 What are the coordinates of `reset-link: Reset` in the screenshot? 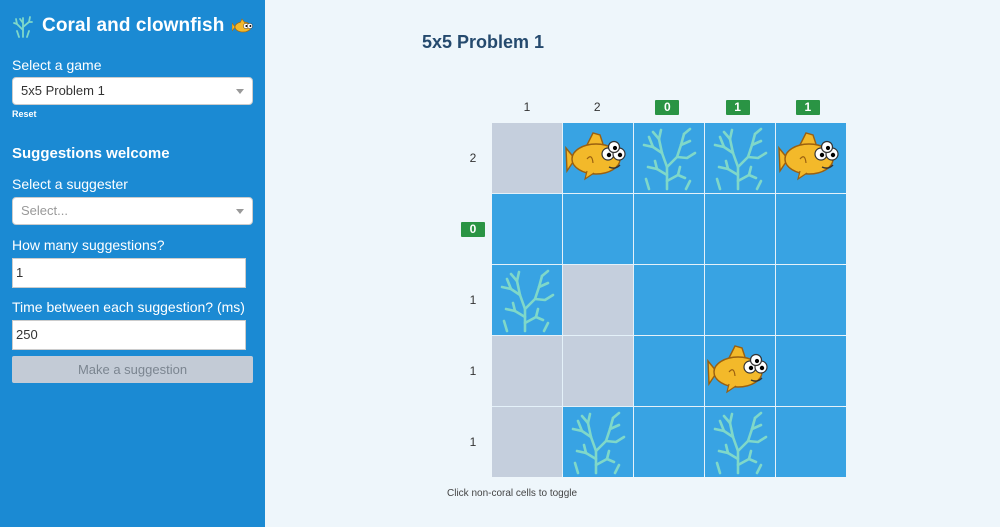 It's located at (24, 114).